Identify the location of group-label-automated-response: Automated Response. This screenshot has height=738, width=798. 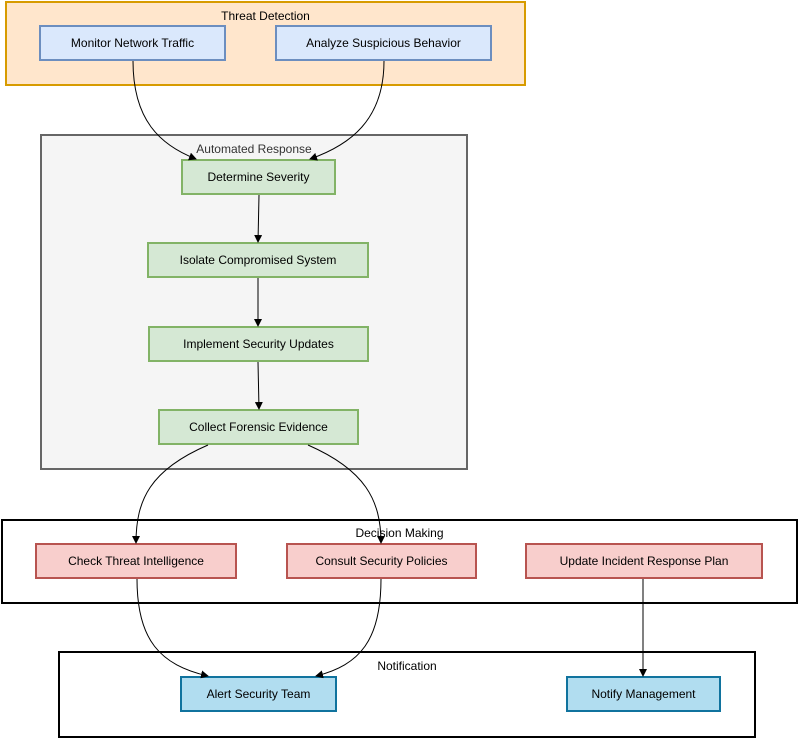
(254, 149).